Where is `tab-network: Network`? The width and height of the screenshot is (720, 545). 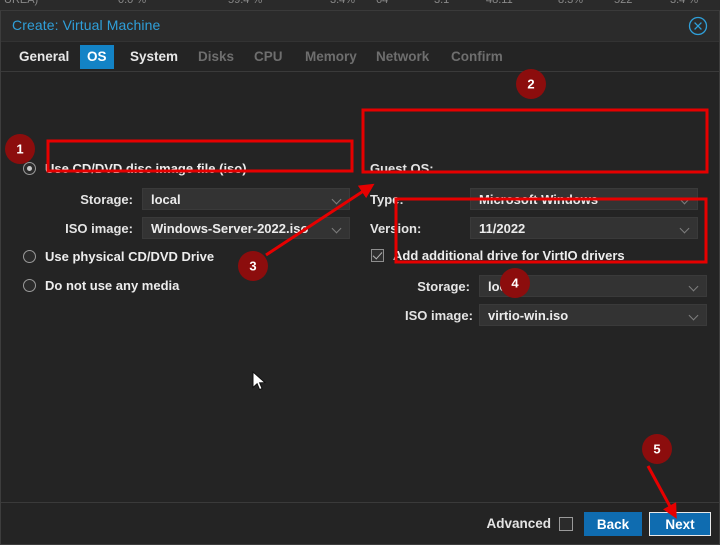 tab-network: Network is located at coordinates (403, 56).